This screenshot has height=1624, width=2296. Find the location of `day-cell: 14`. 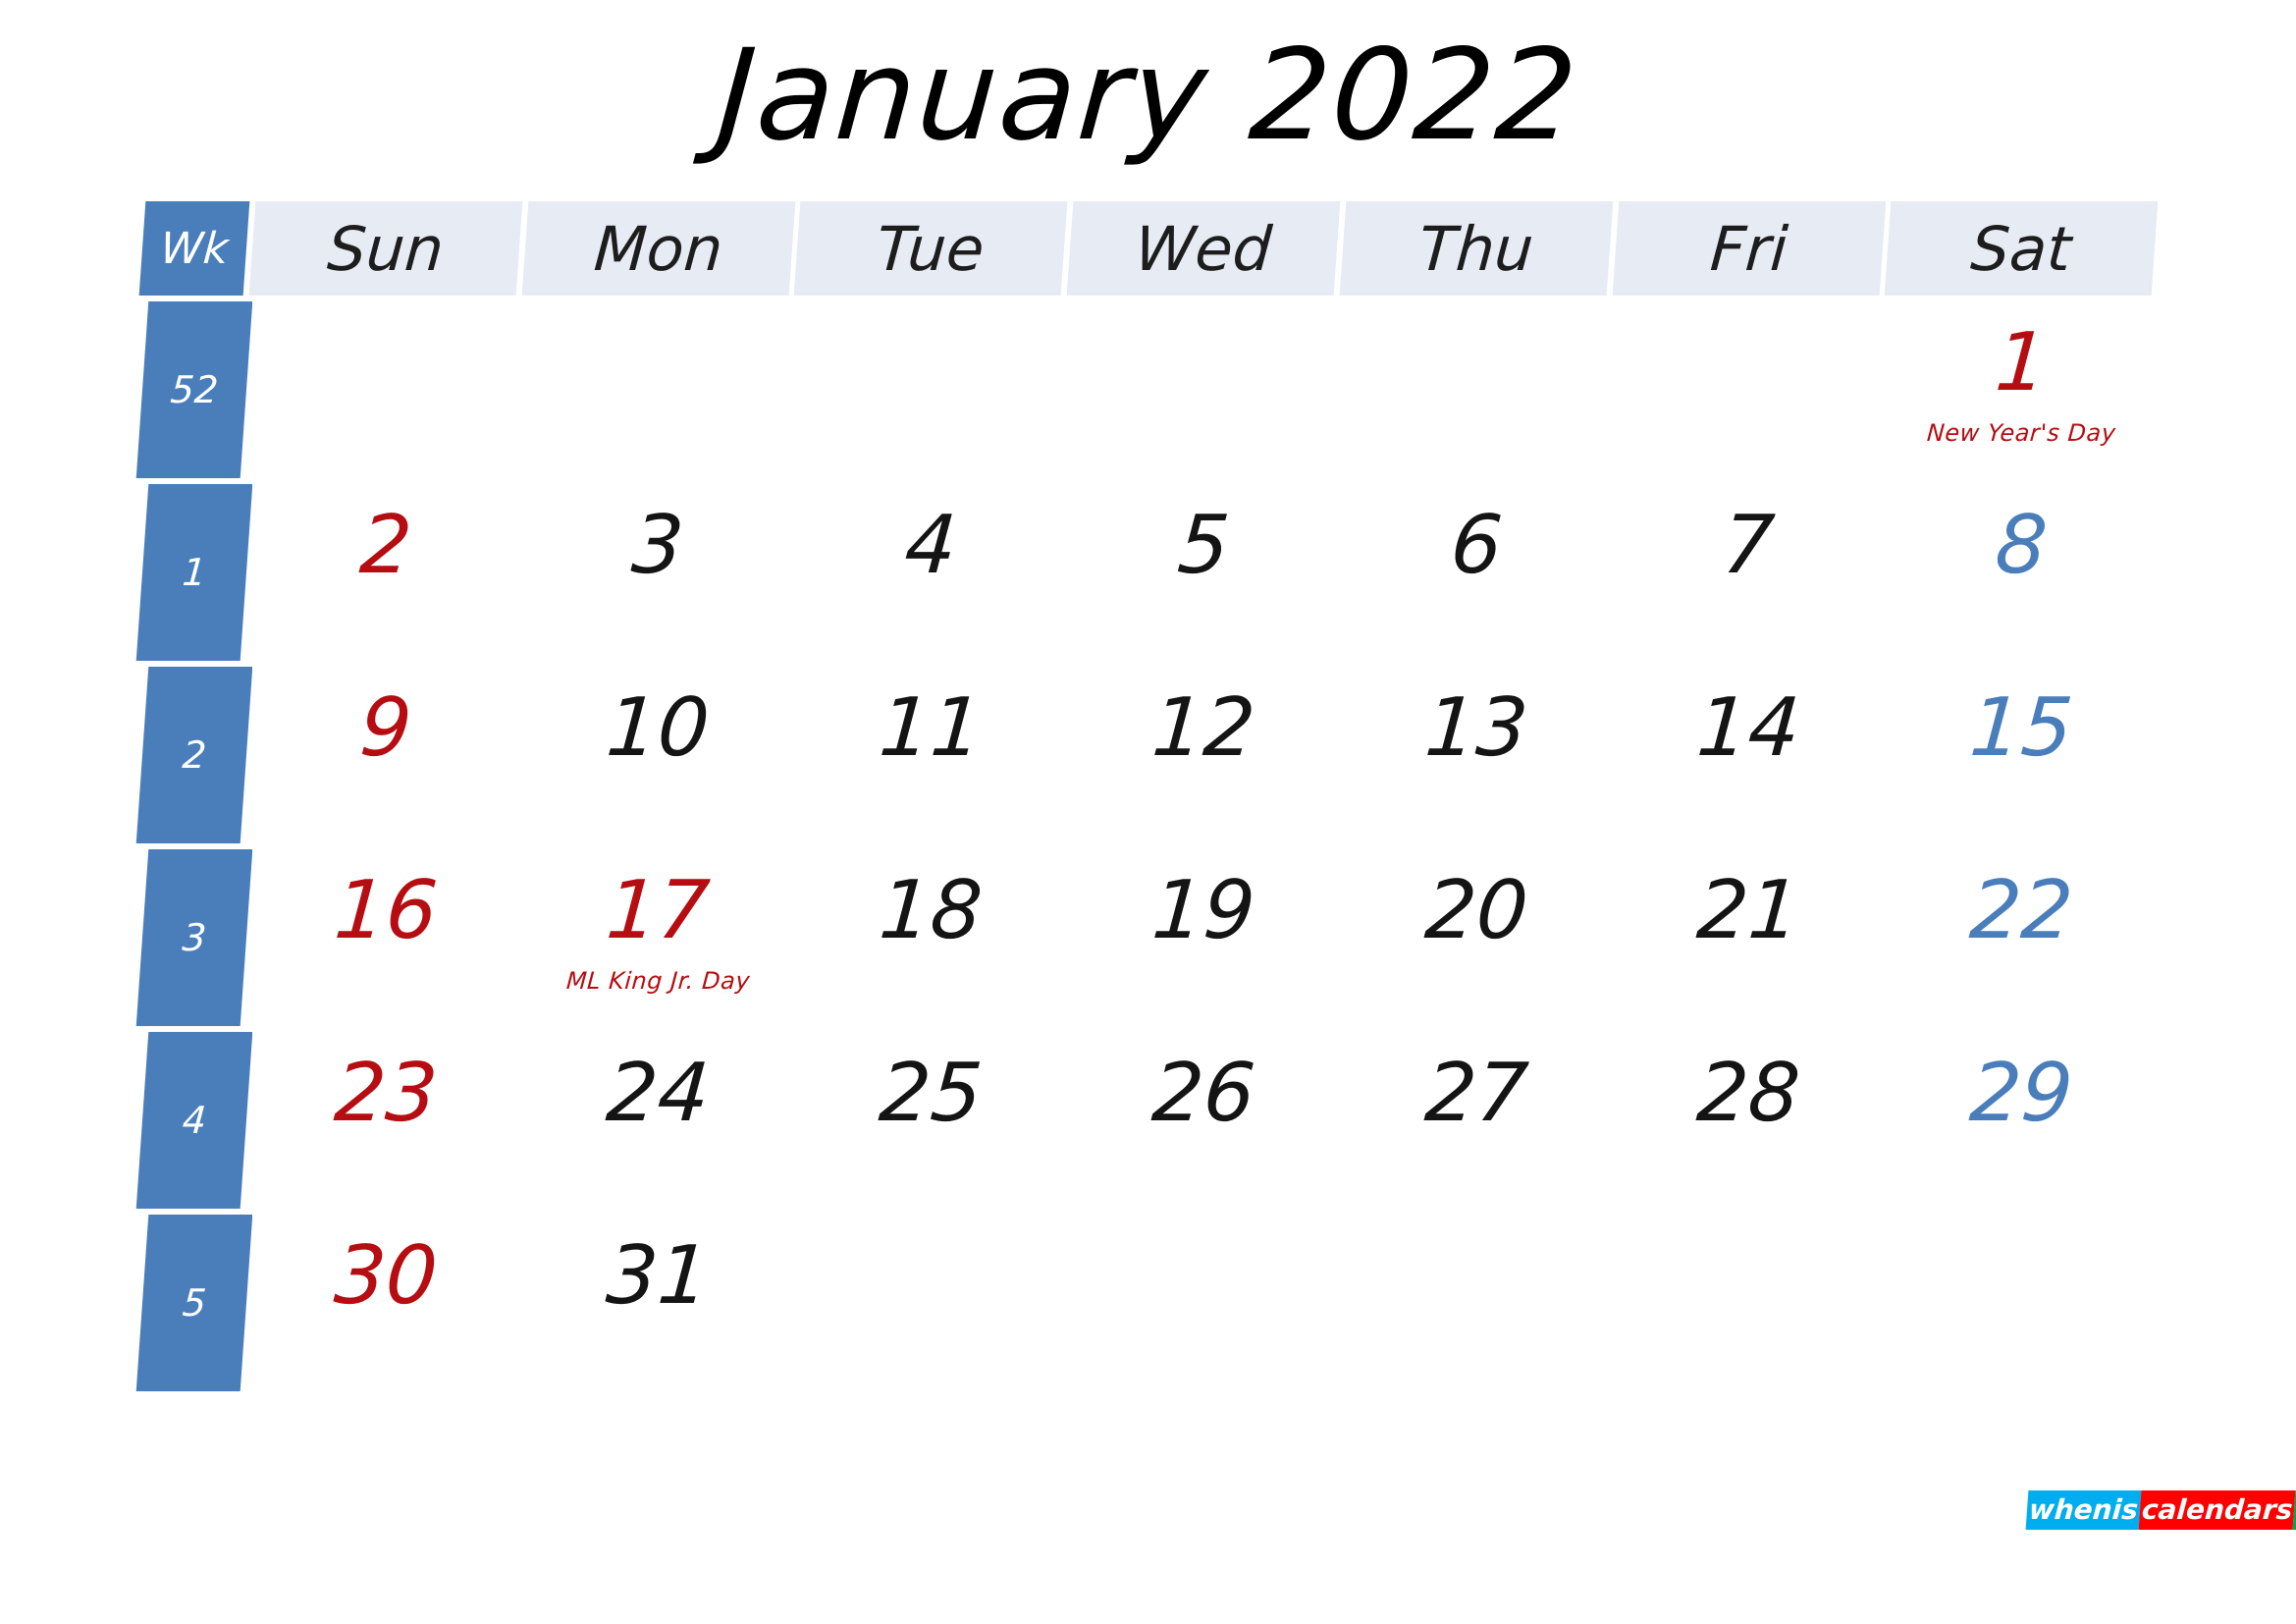

day-cell: 14 is located at coordinates (1749, 755).